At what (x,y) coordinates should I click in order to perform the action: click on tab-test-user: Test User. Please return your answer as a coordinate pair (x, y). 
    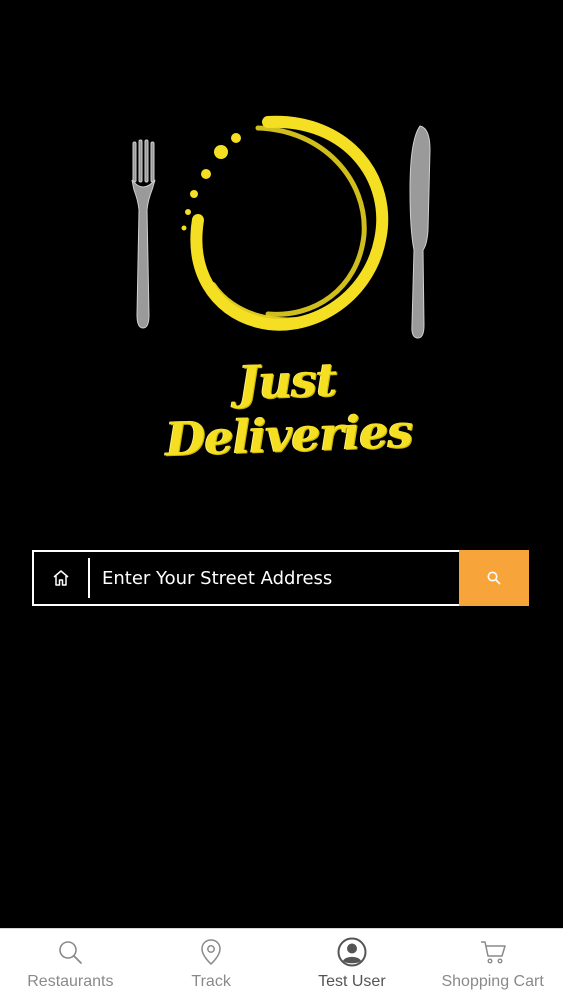
    Looking at the image, I should click on (352, 964).